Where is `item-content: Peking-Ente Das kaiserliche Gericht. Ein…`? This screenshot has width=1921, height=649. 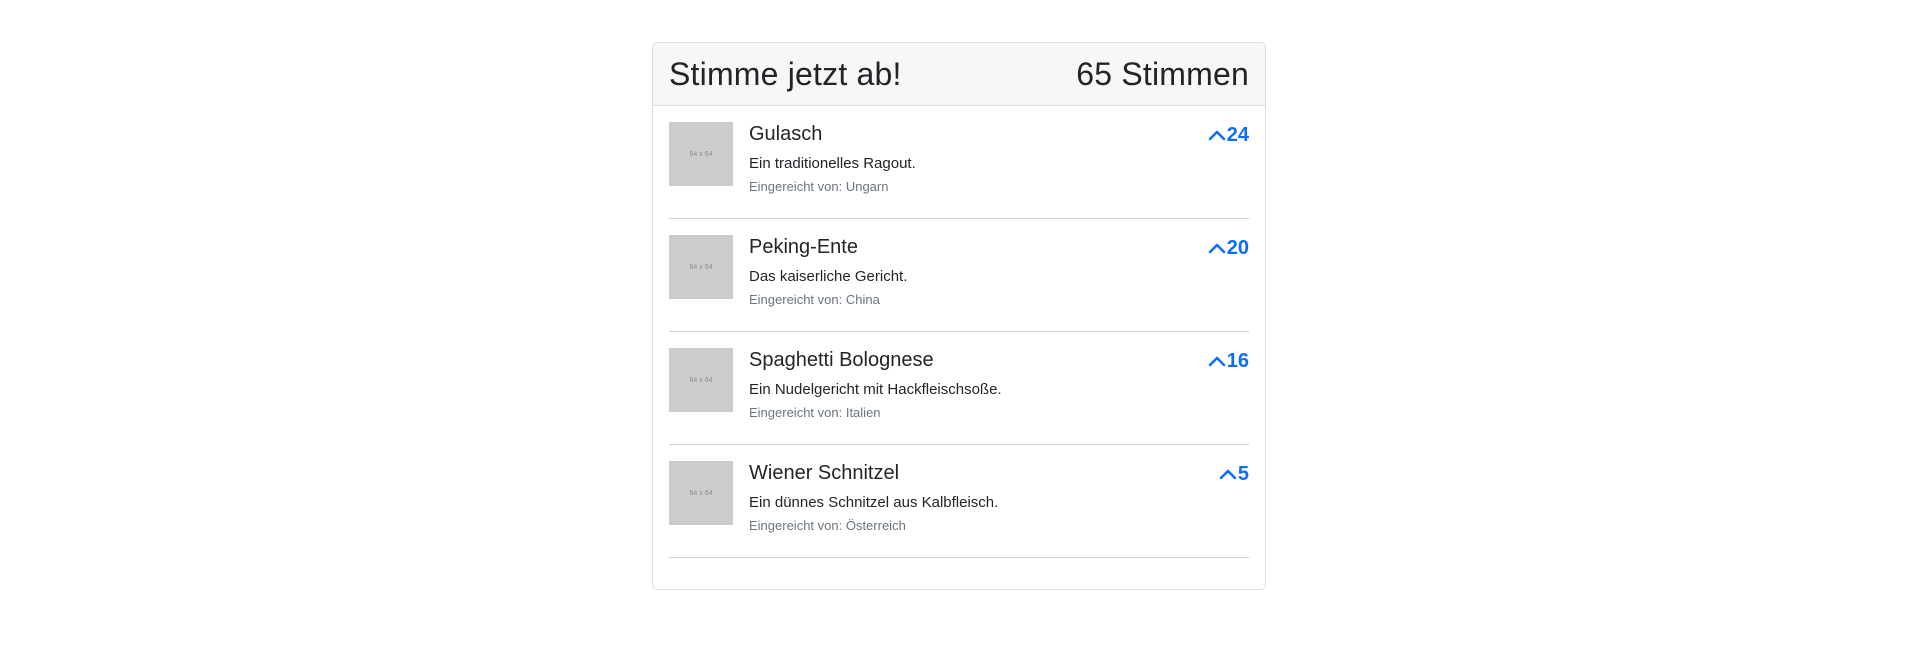 item-content: Peking-Ente Das kaiserliche Gericht. Ein… is located at coordinates (999, 271).